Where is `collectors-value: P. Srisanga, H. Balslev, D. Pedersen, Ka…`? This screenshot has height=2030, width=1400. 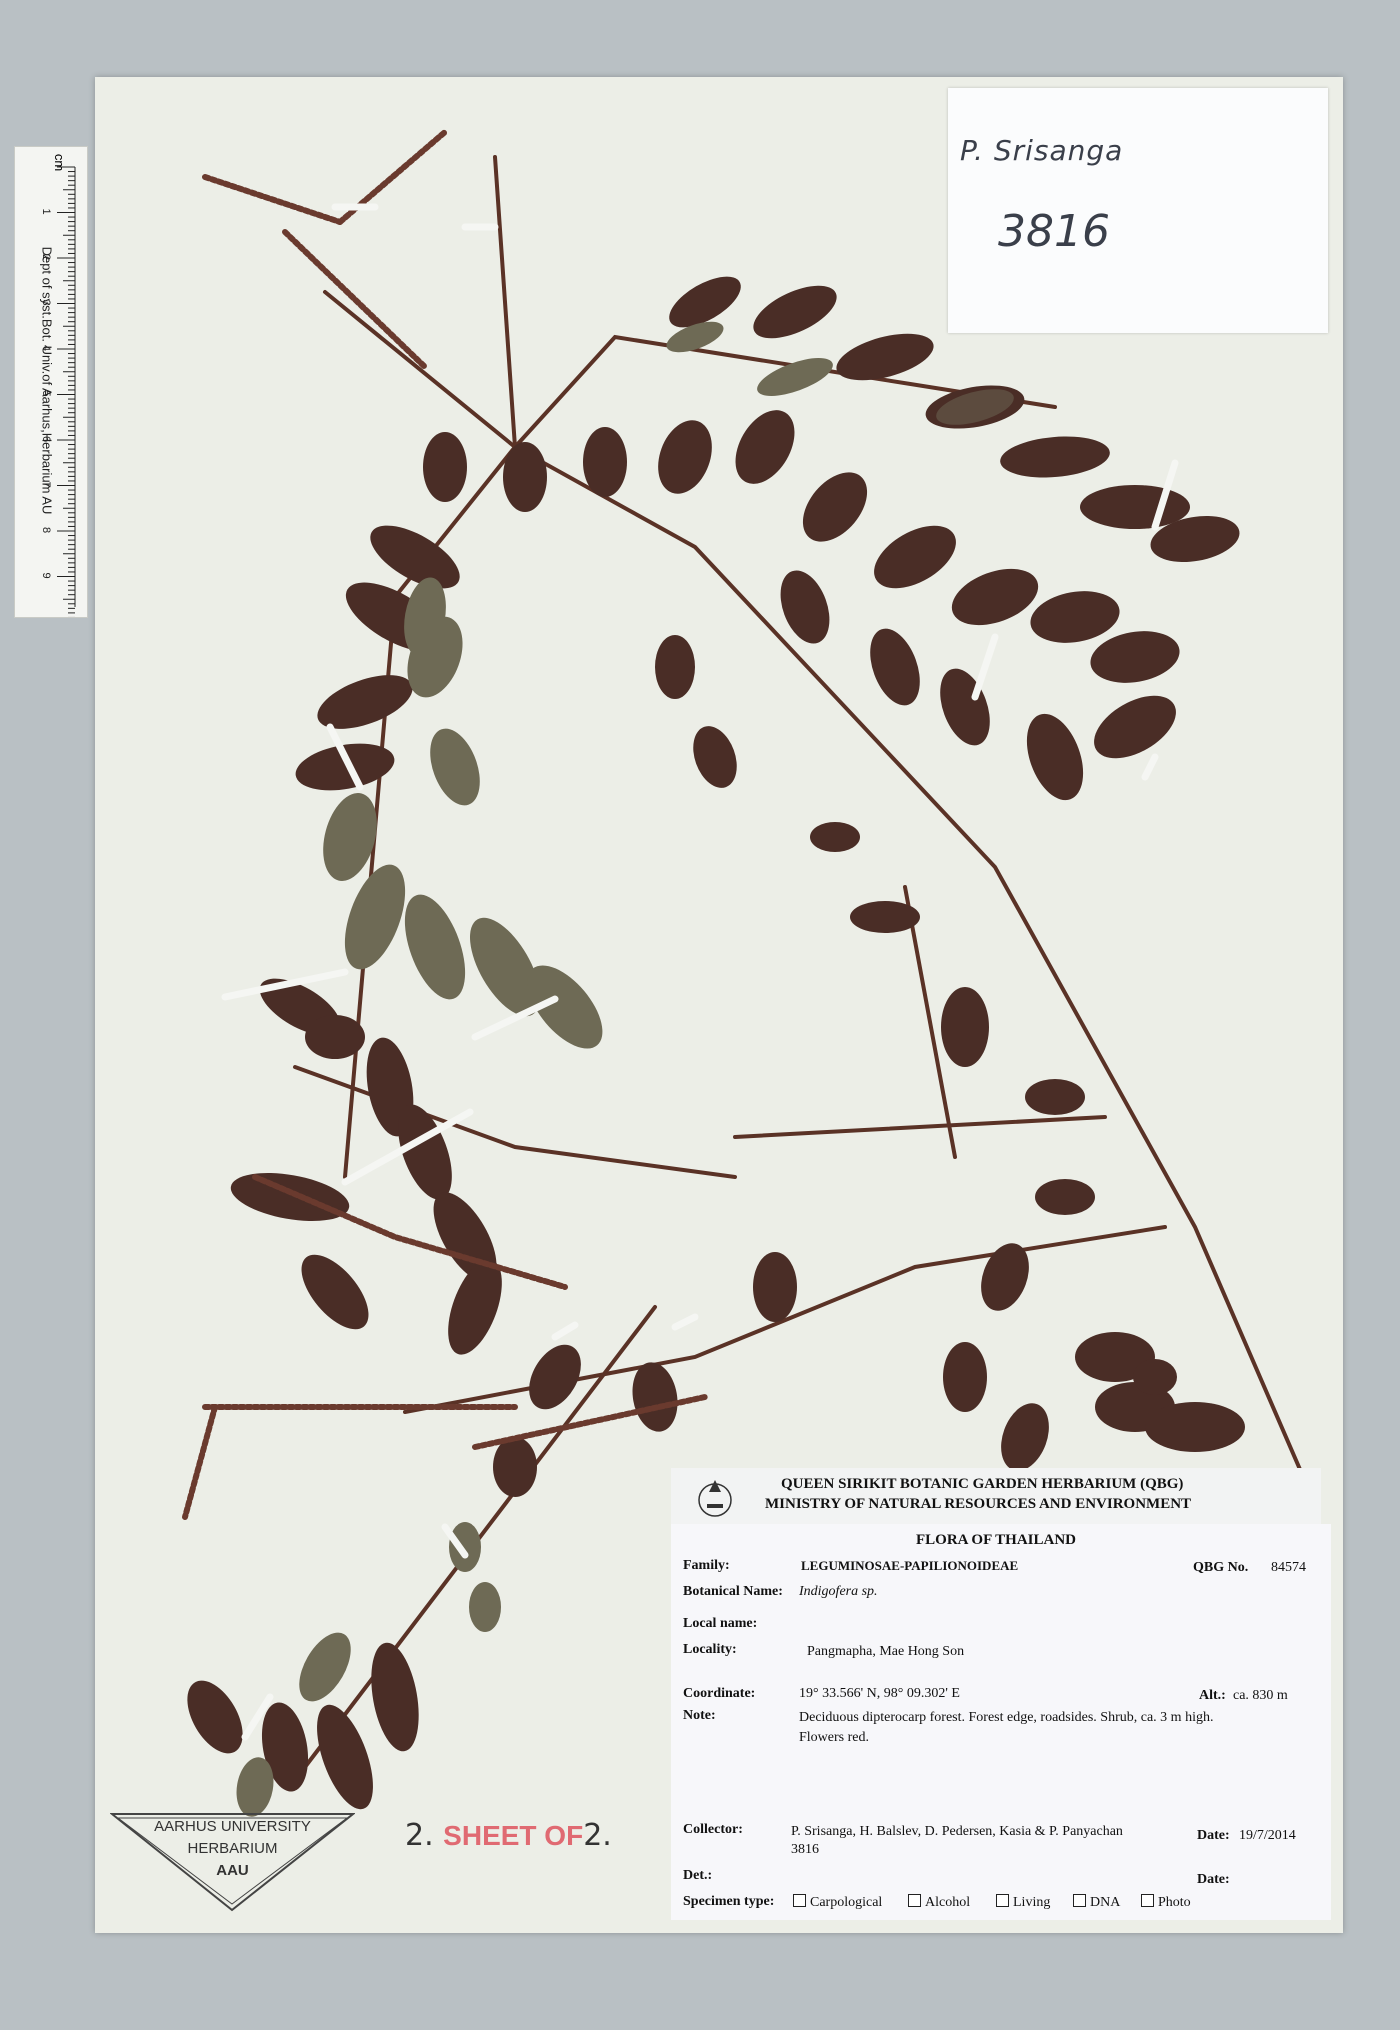 collectors-value: P. Srisanga, H. Balslev, D. Pedersen, Ka… is located at coordinates (957, 1831).